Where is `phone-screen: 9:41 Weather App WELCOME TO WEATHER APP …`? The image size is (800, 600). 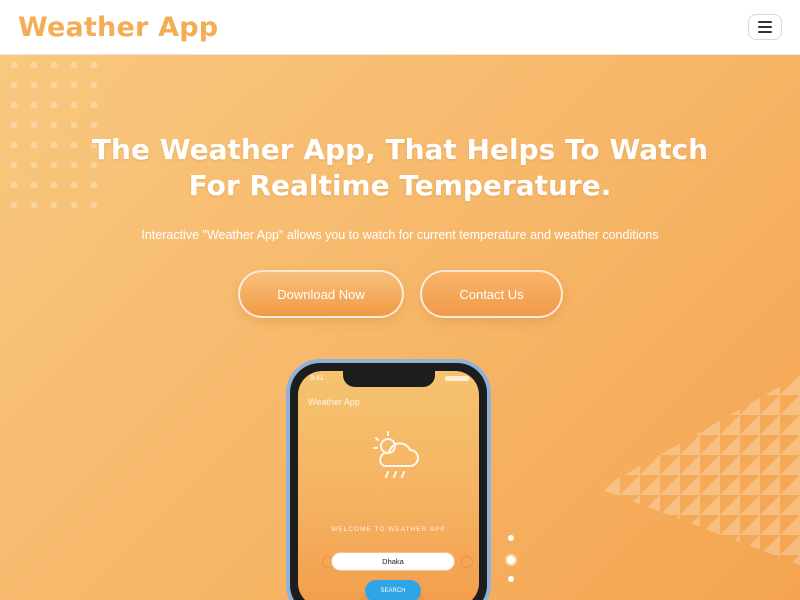
phone-screen: 9:41 Weather App WELCOME TO WEATHER APP … is located at coordinates (388, 485).